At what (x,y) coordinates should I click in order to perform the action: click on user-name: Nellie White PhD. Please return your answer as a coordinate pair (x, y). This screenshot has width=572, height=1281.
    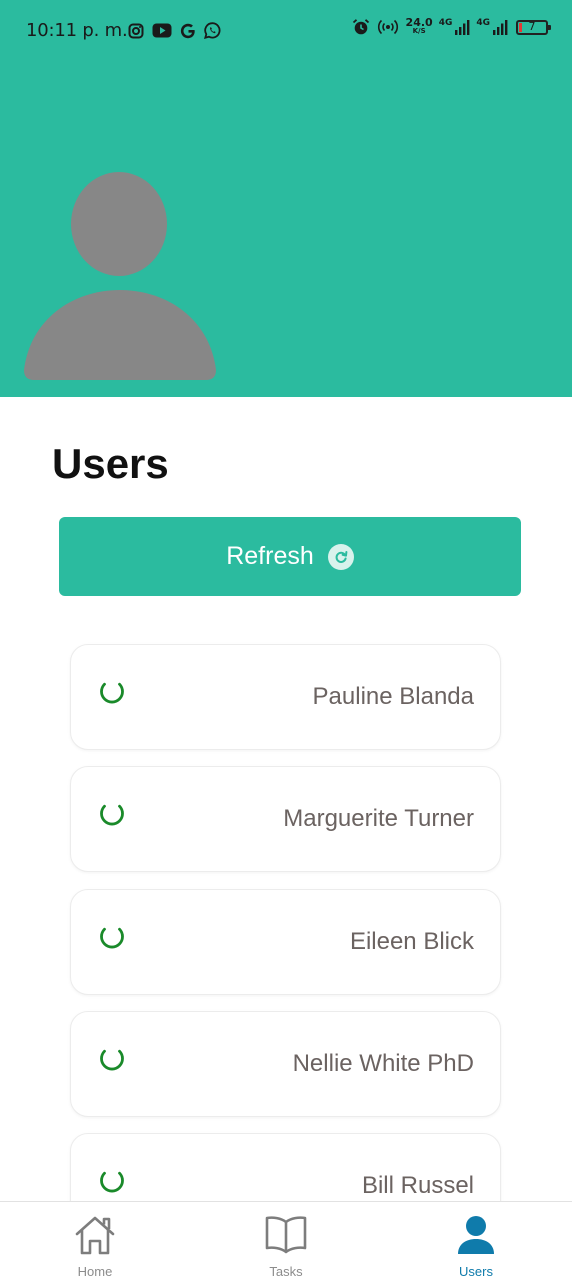
    Looking at the image, I should click on (383, 1063).